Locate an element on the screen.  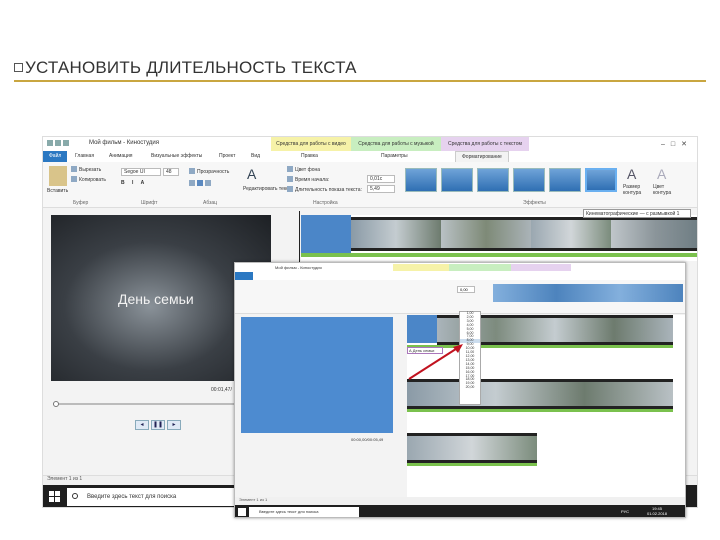
font-size-select: 48 is located at coordinates (171, 172).